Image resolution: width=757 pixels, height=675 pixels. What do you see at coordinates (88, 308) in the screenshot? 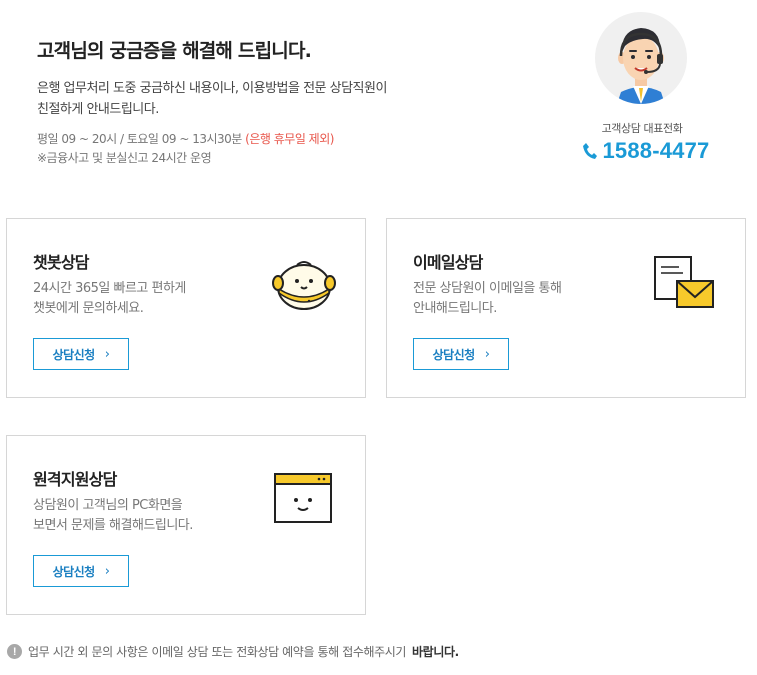
I see `card-desc-line-2: 챗봇에게 문의하세요.` at bounding box center [88, 308].